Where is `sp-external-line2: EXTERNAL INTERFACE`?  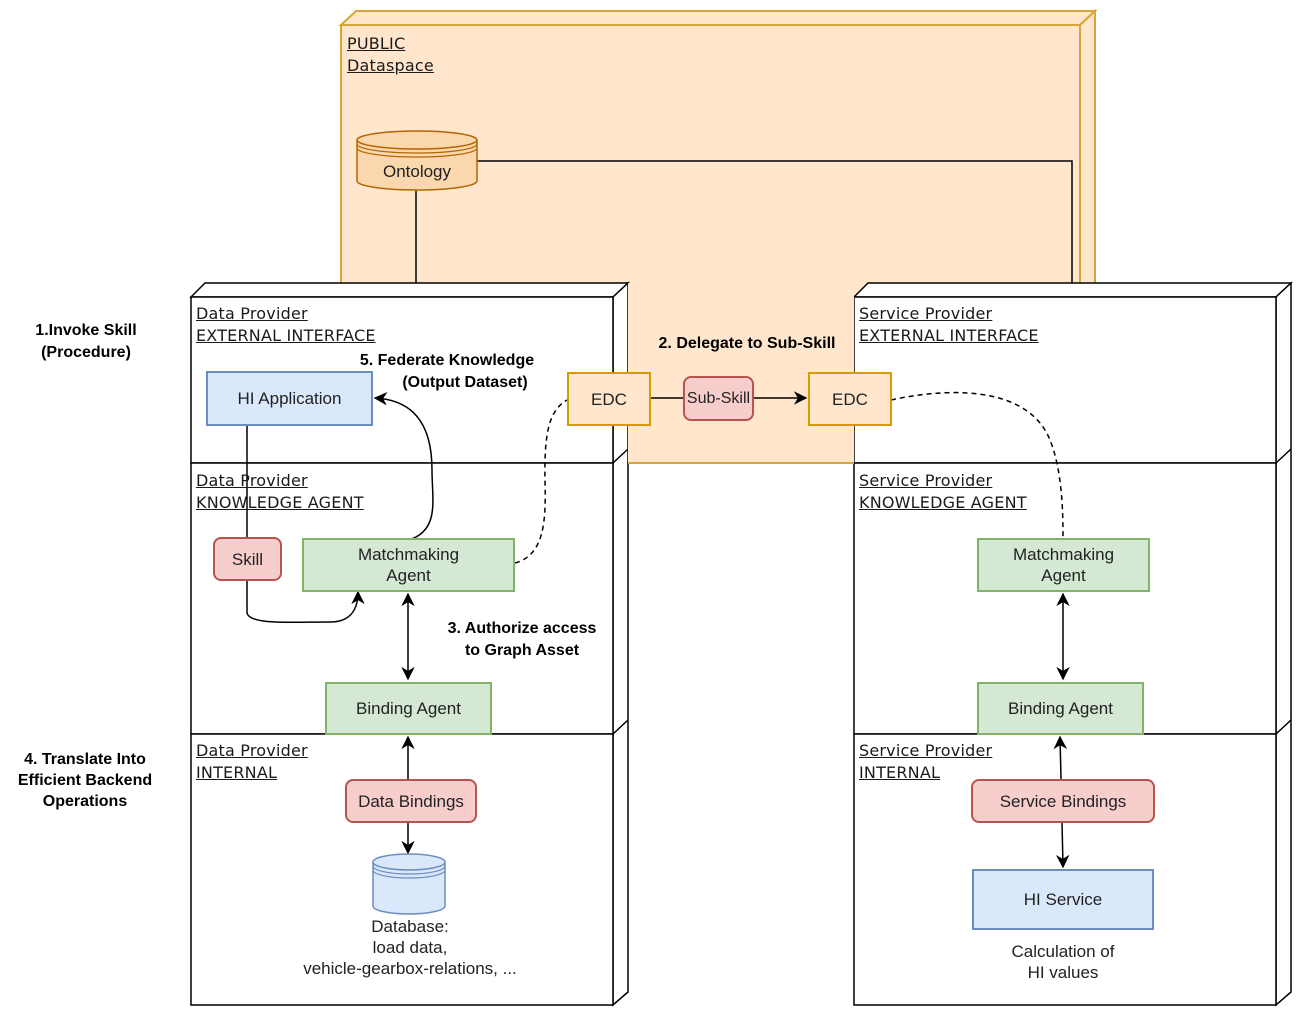 sp-external-line2: EXTERNAL INTERFACE is located at coordinates (949, 335).